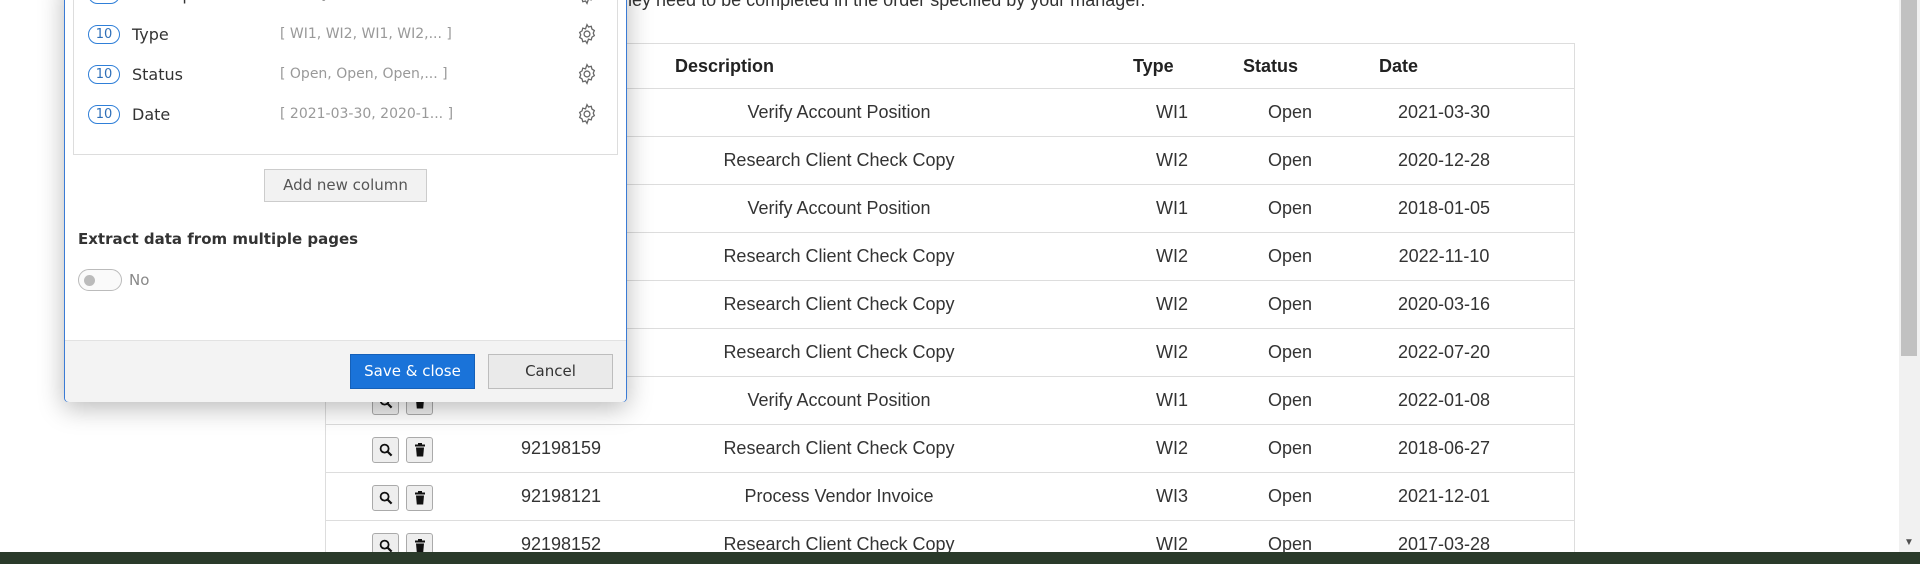 The width and height of the screenshot is (1920, 564). I want to click on header-description: Description, so click(725, 66).